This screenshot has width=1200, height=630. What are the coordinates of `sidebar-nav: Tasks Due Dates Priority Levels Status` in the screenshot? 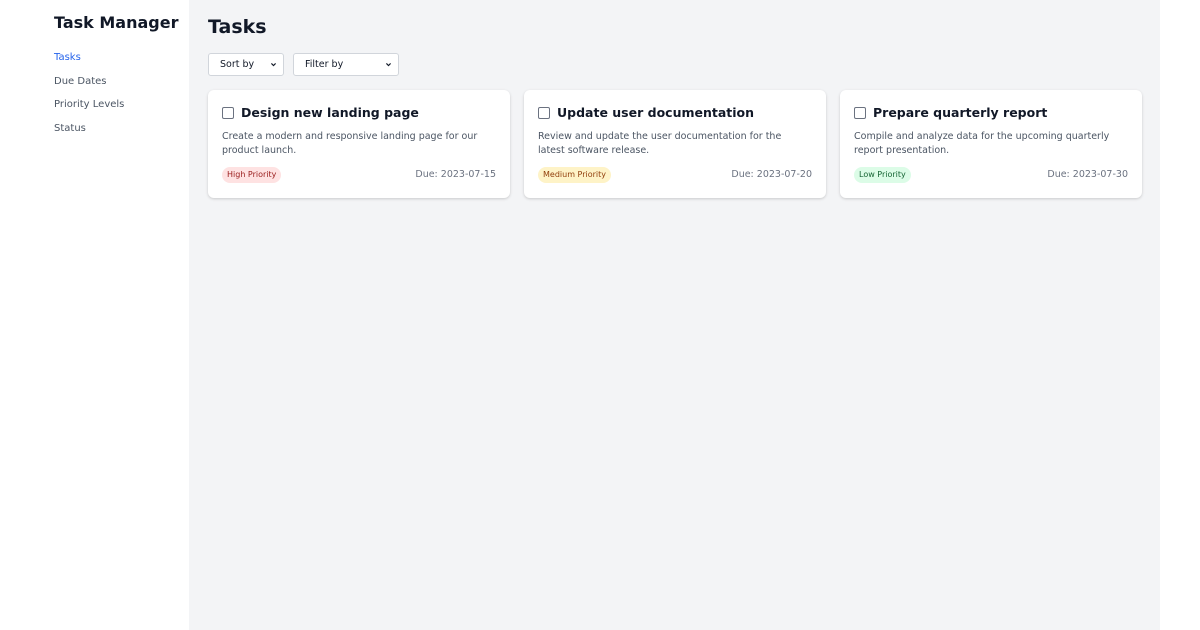 It's located at (89, 98).